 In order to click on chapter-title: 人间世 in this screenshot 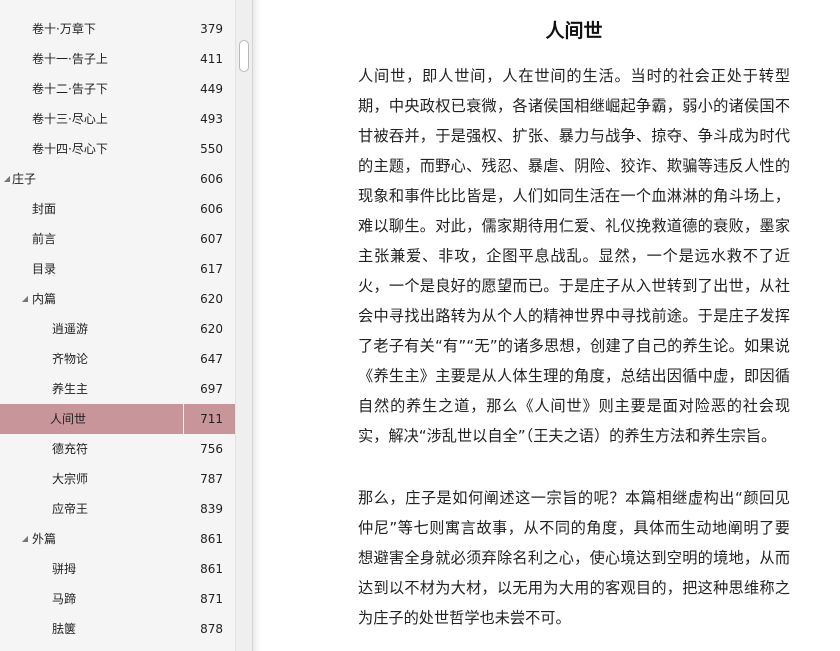, I will do `click(574, 31)`.